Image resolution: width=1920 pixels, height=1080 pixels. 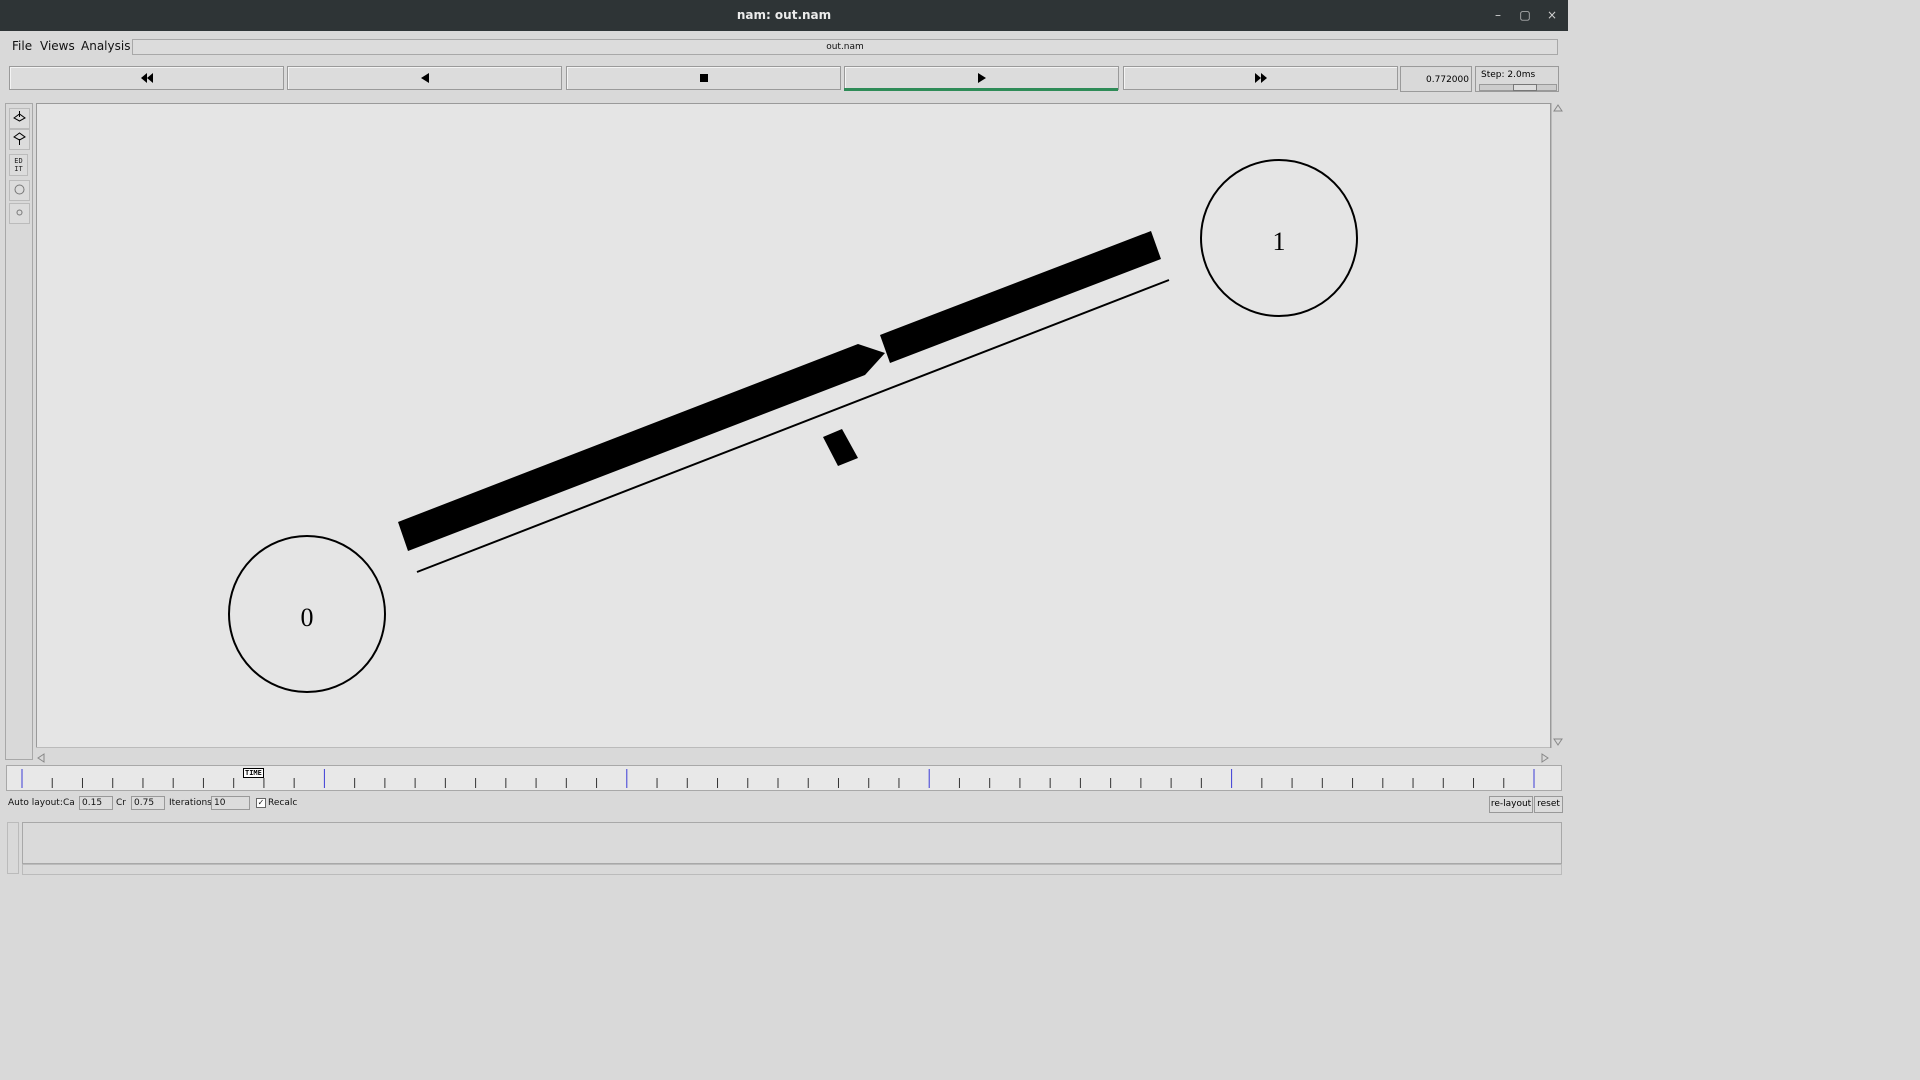 I want to click on current-time: 0.772000, so click(x=1436, y=79).